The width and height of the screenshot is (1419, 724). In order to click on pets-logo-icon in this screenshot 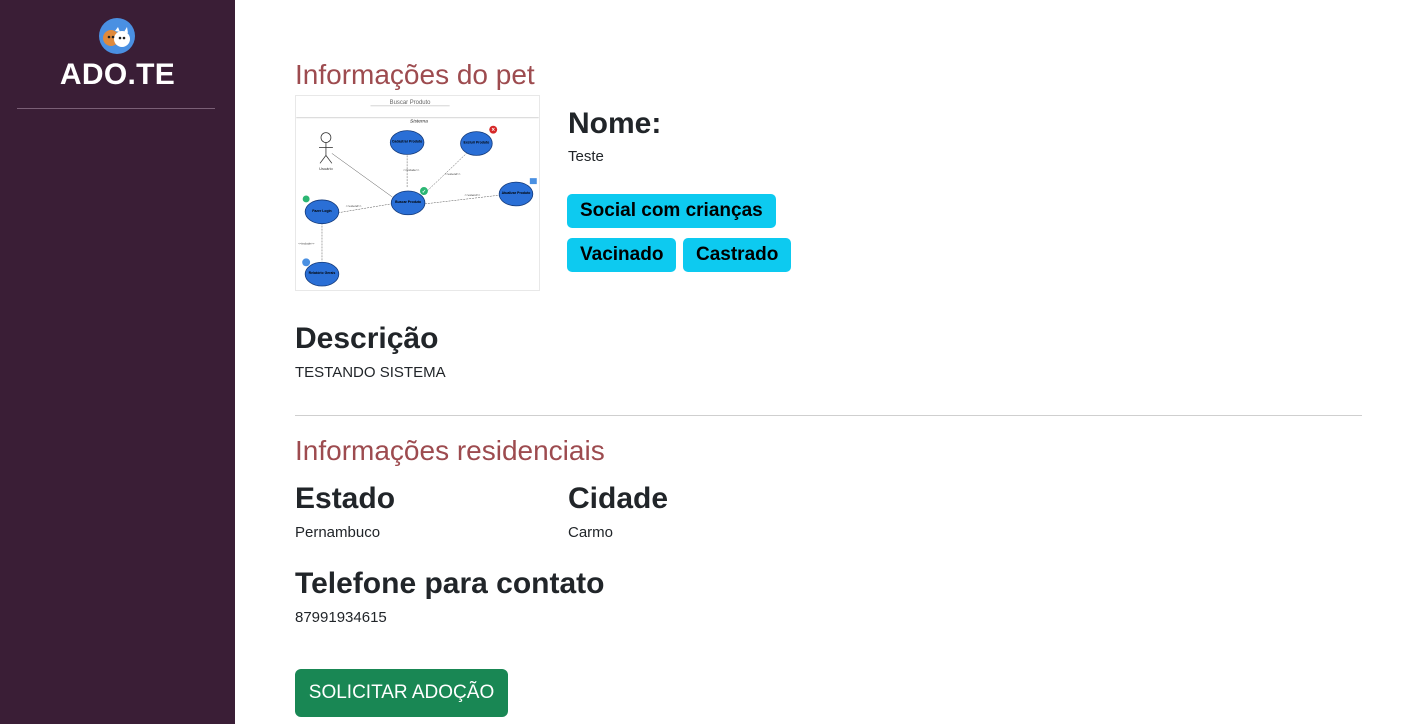, I will do `click(117, 36)`.